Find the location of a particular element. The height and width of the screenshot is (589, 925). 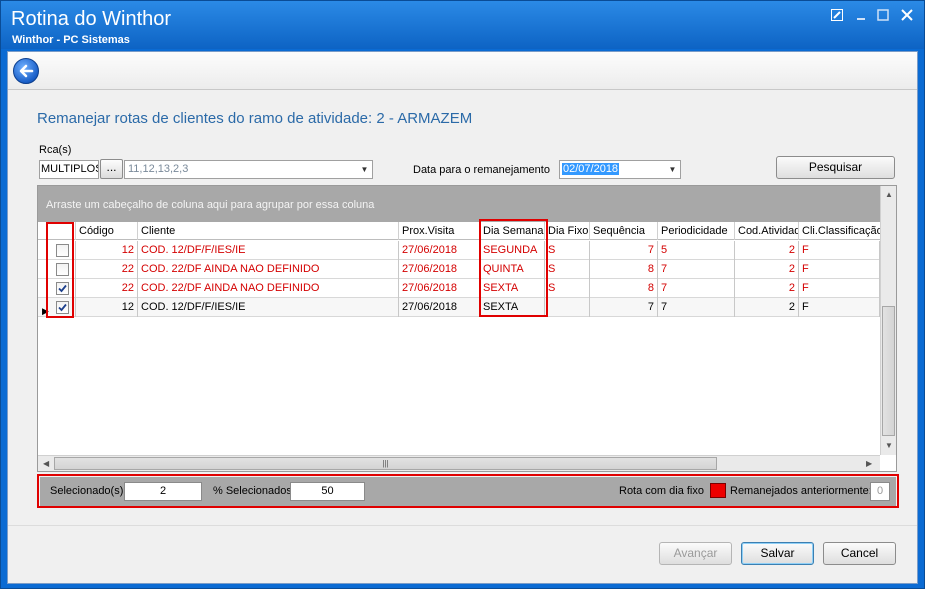

header-classificacao: Cli.Classificação is located at coordinates (839, 231).